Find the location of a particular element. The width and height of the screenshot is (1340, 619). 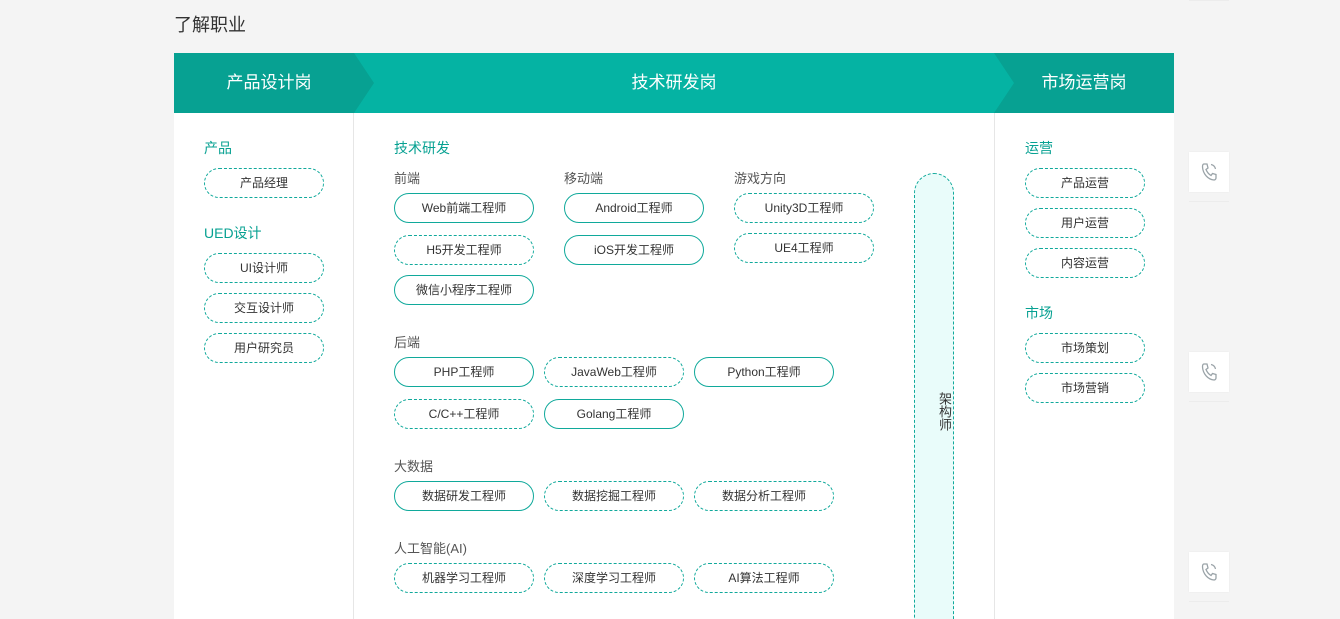

job-pill-content-ops: 内容运营 is located at coordinates (1085, 263).